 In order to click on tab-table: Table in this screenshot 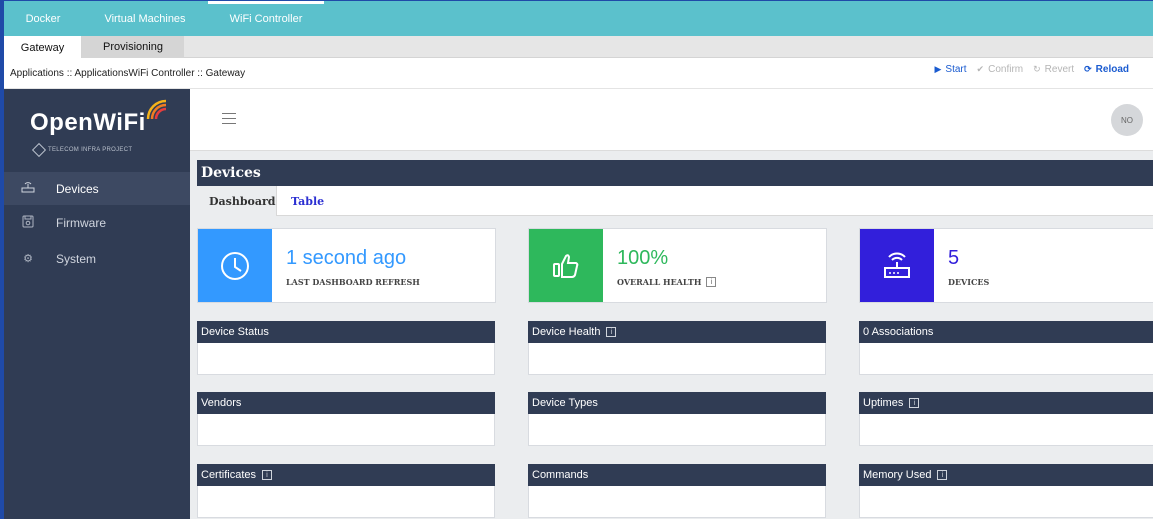, I will do `click(307, 201)`.